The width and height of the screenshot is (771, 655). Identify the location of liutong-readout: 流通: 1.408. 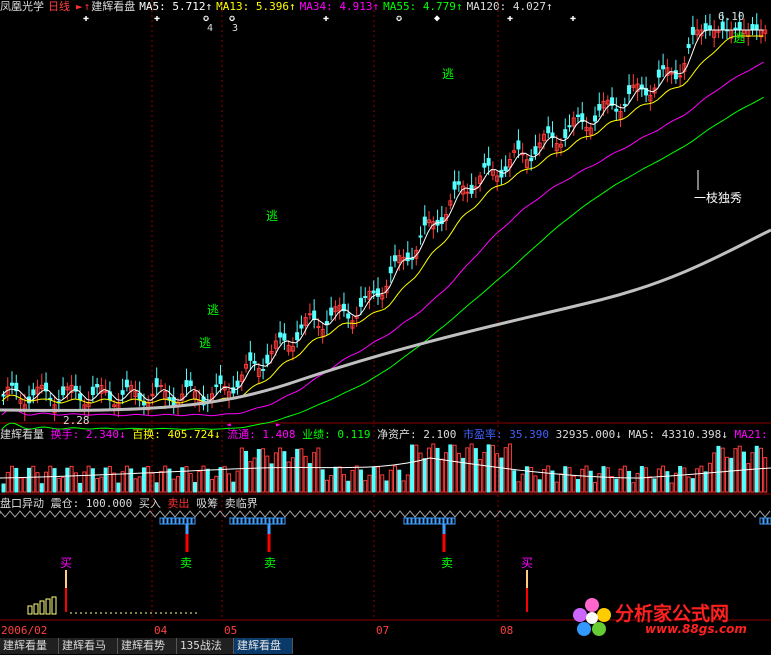
(261, 434).